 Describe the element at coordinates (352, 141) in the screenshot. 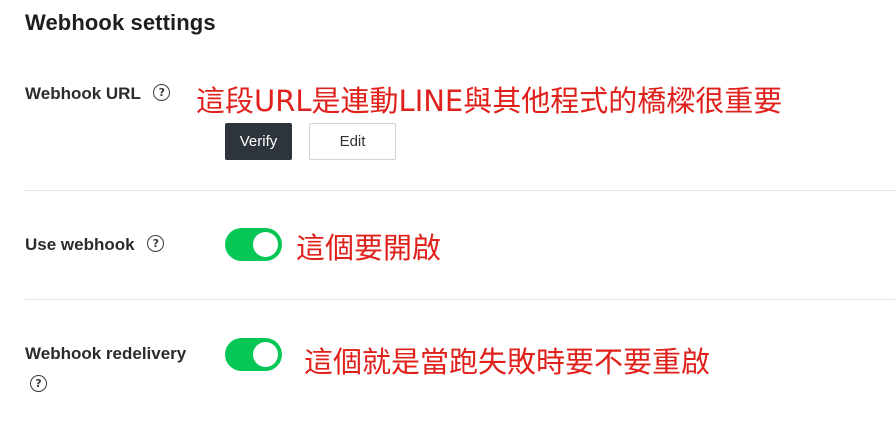

I see `edit-button: Edit` at that location.